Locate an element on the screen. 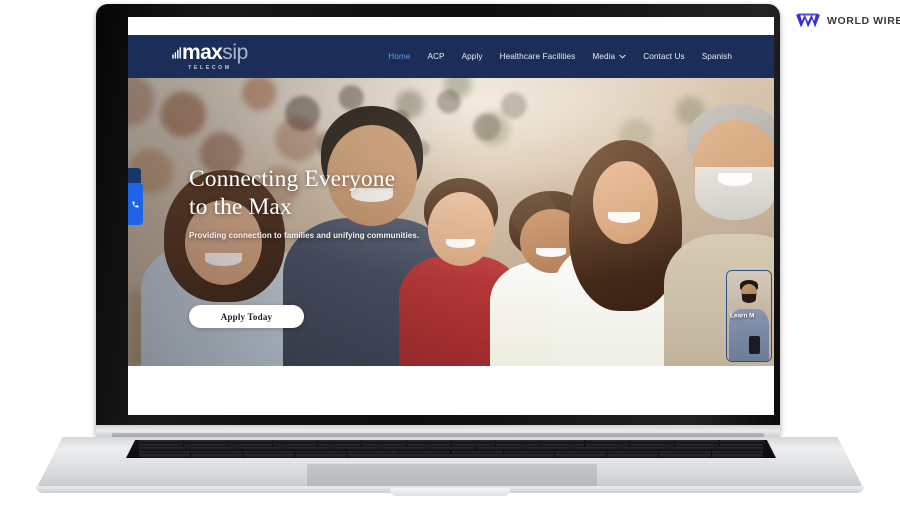  browser-chrome-strip is located at coordinates (451, 26).